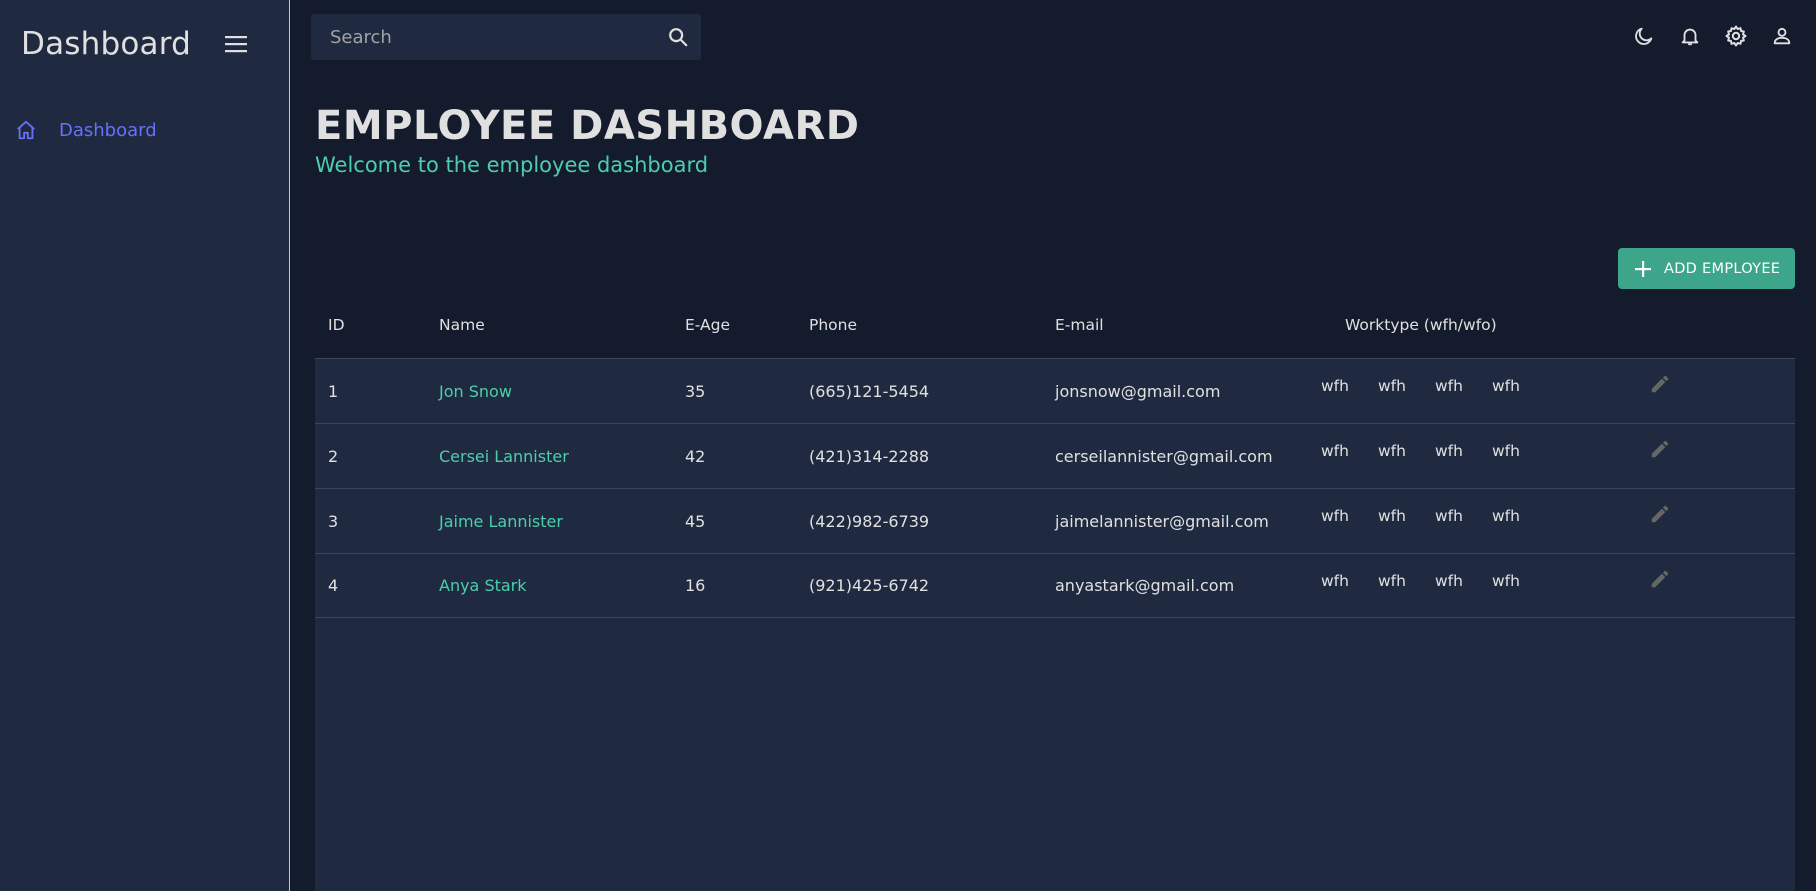 Image resolution: width=1816 pixels, height=891 pixels. Describe the element at coordinates (562, 325) in the screenshot. I see `column-header-name: Name` at that location.